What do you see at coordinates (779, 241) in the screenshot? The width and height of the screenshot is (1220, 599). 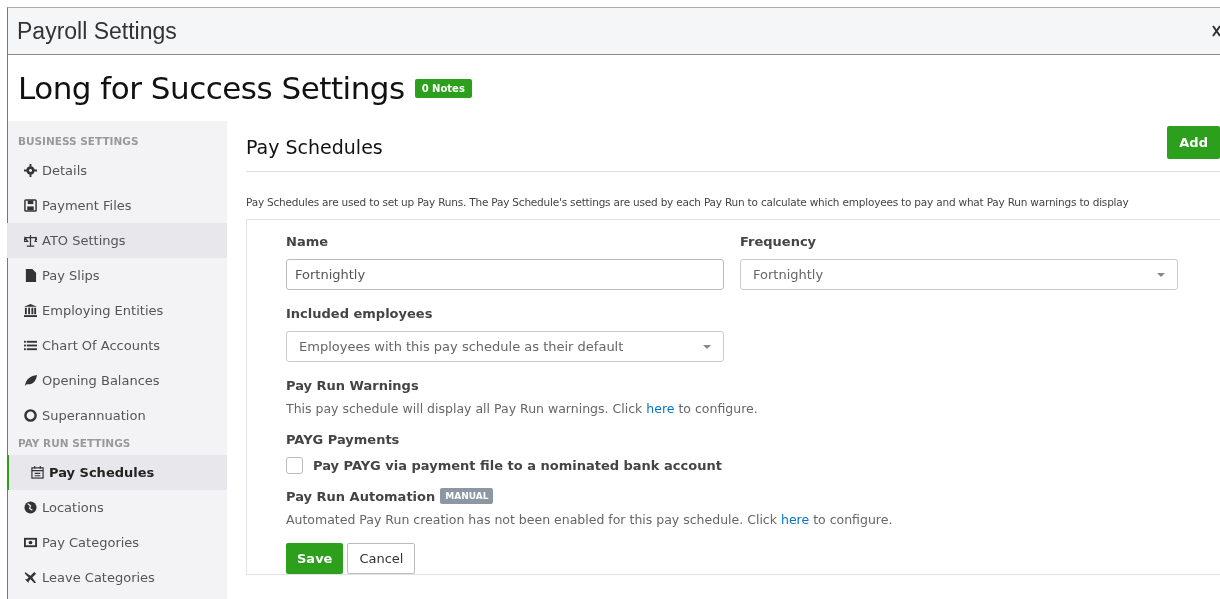 I see `field-label: Frequency` at bounding box center [779, 241].